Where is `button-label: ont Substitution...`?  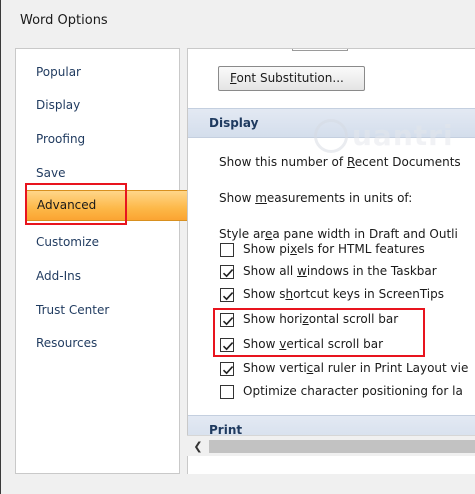
button-label: ont Substitution... is located at coordinates (290, 78).